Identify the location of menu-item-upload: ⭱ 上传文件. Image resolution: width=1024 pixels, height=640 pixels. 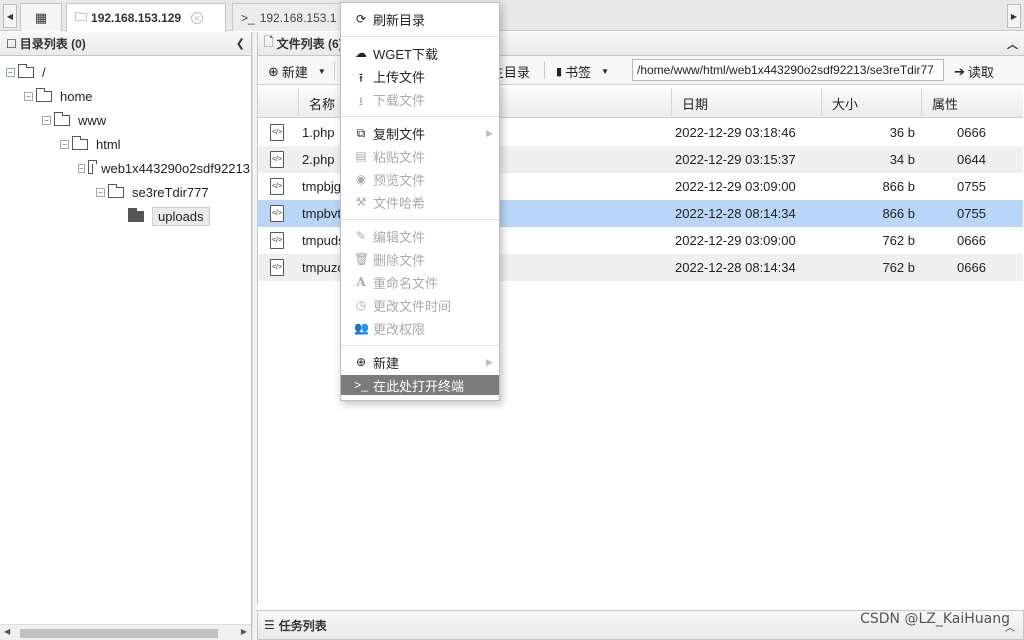
(420, 76).